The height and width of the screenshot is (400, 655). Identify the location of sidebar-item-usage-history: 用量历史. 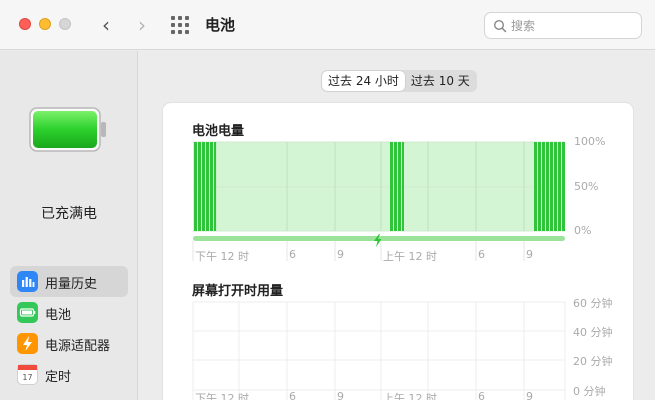
(69, 281).